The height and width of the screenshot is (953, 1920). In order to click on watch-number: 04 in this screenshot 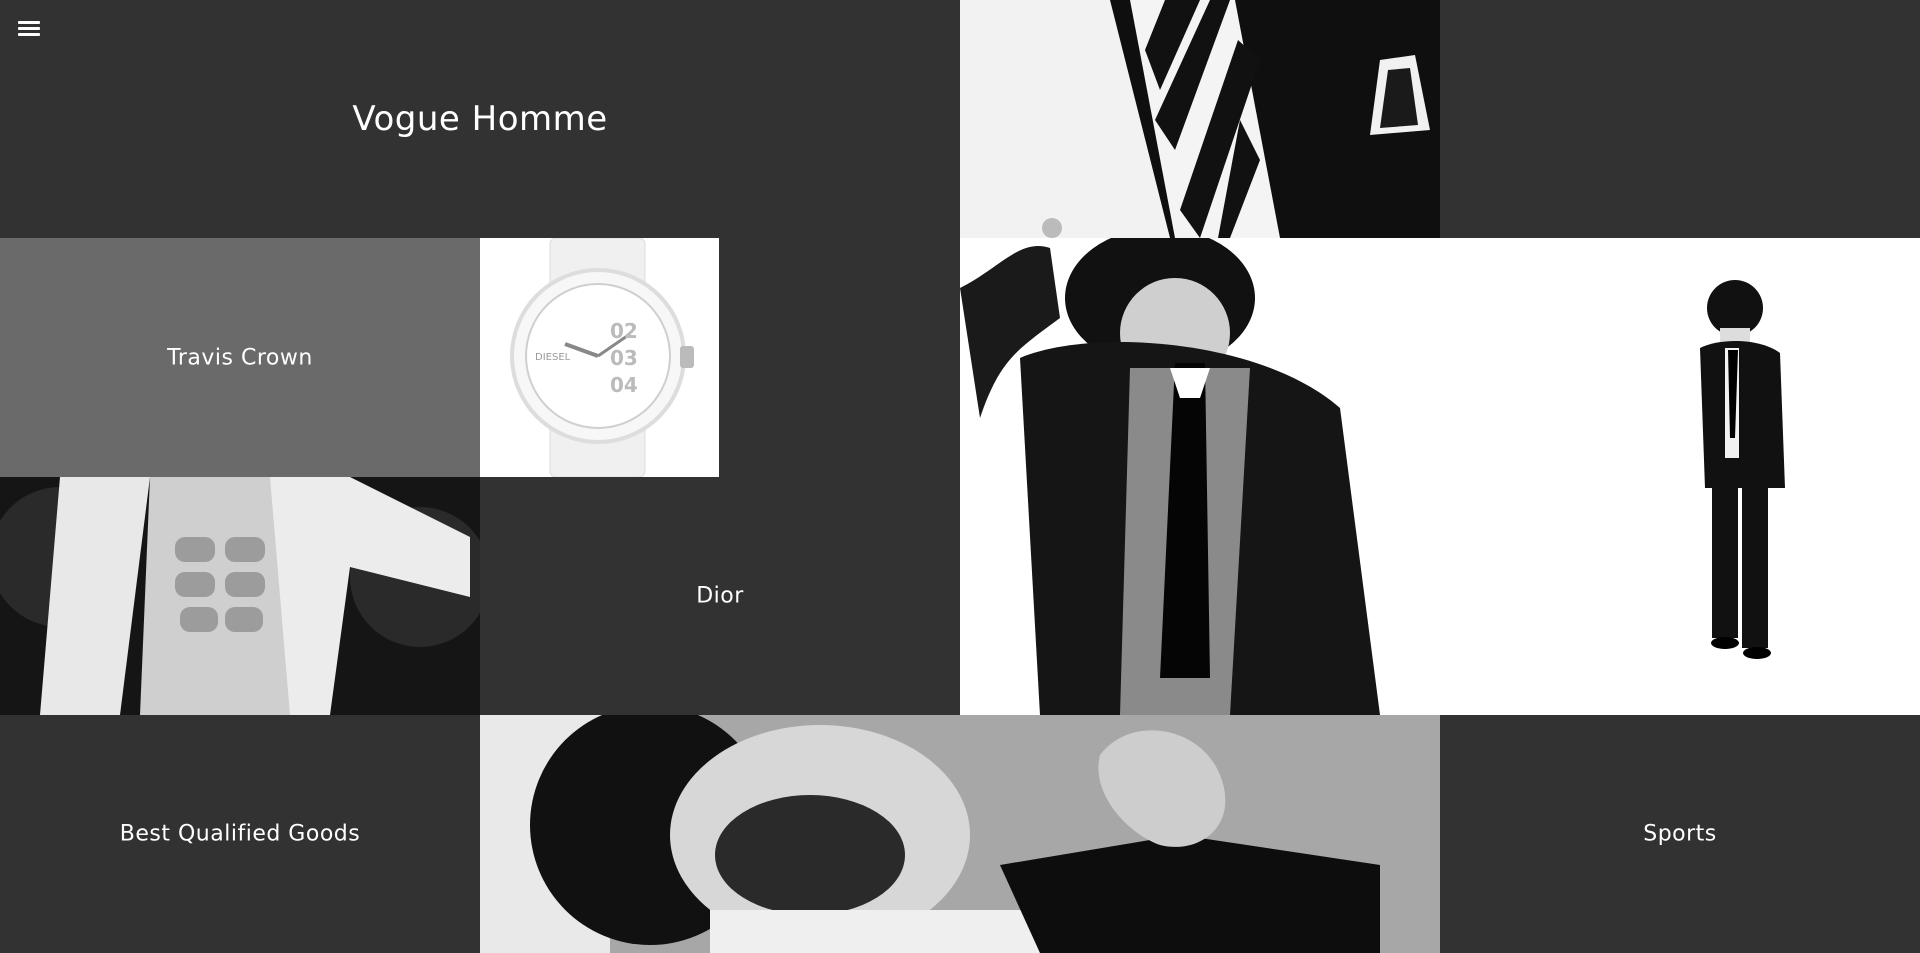, I will do `click(624, 385)`.